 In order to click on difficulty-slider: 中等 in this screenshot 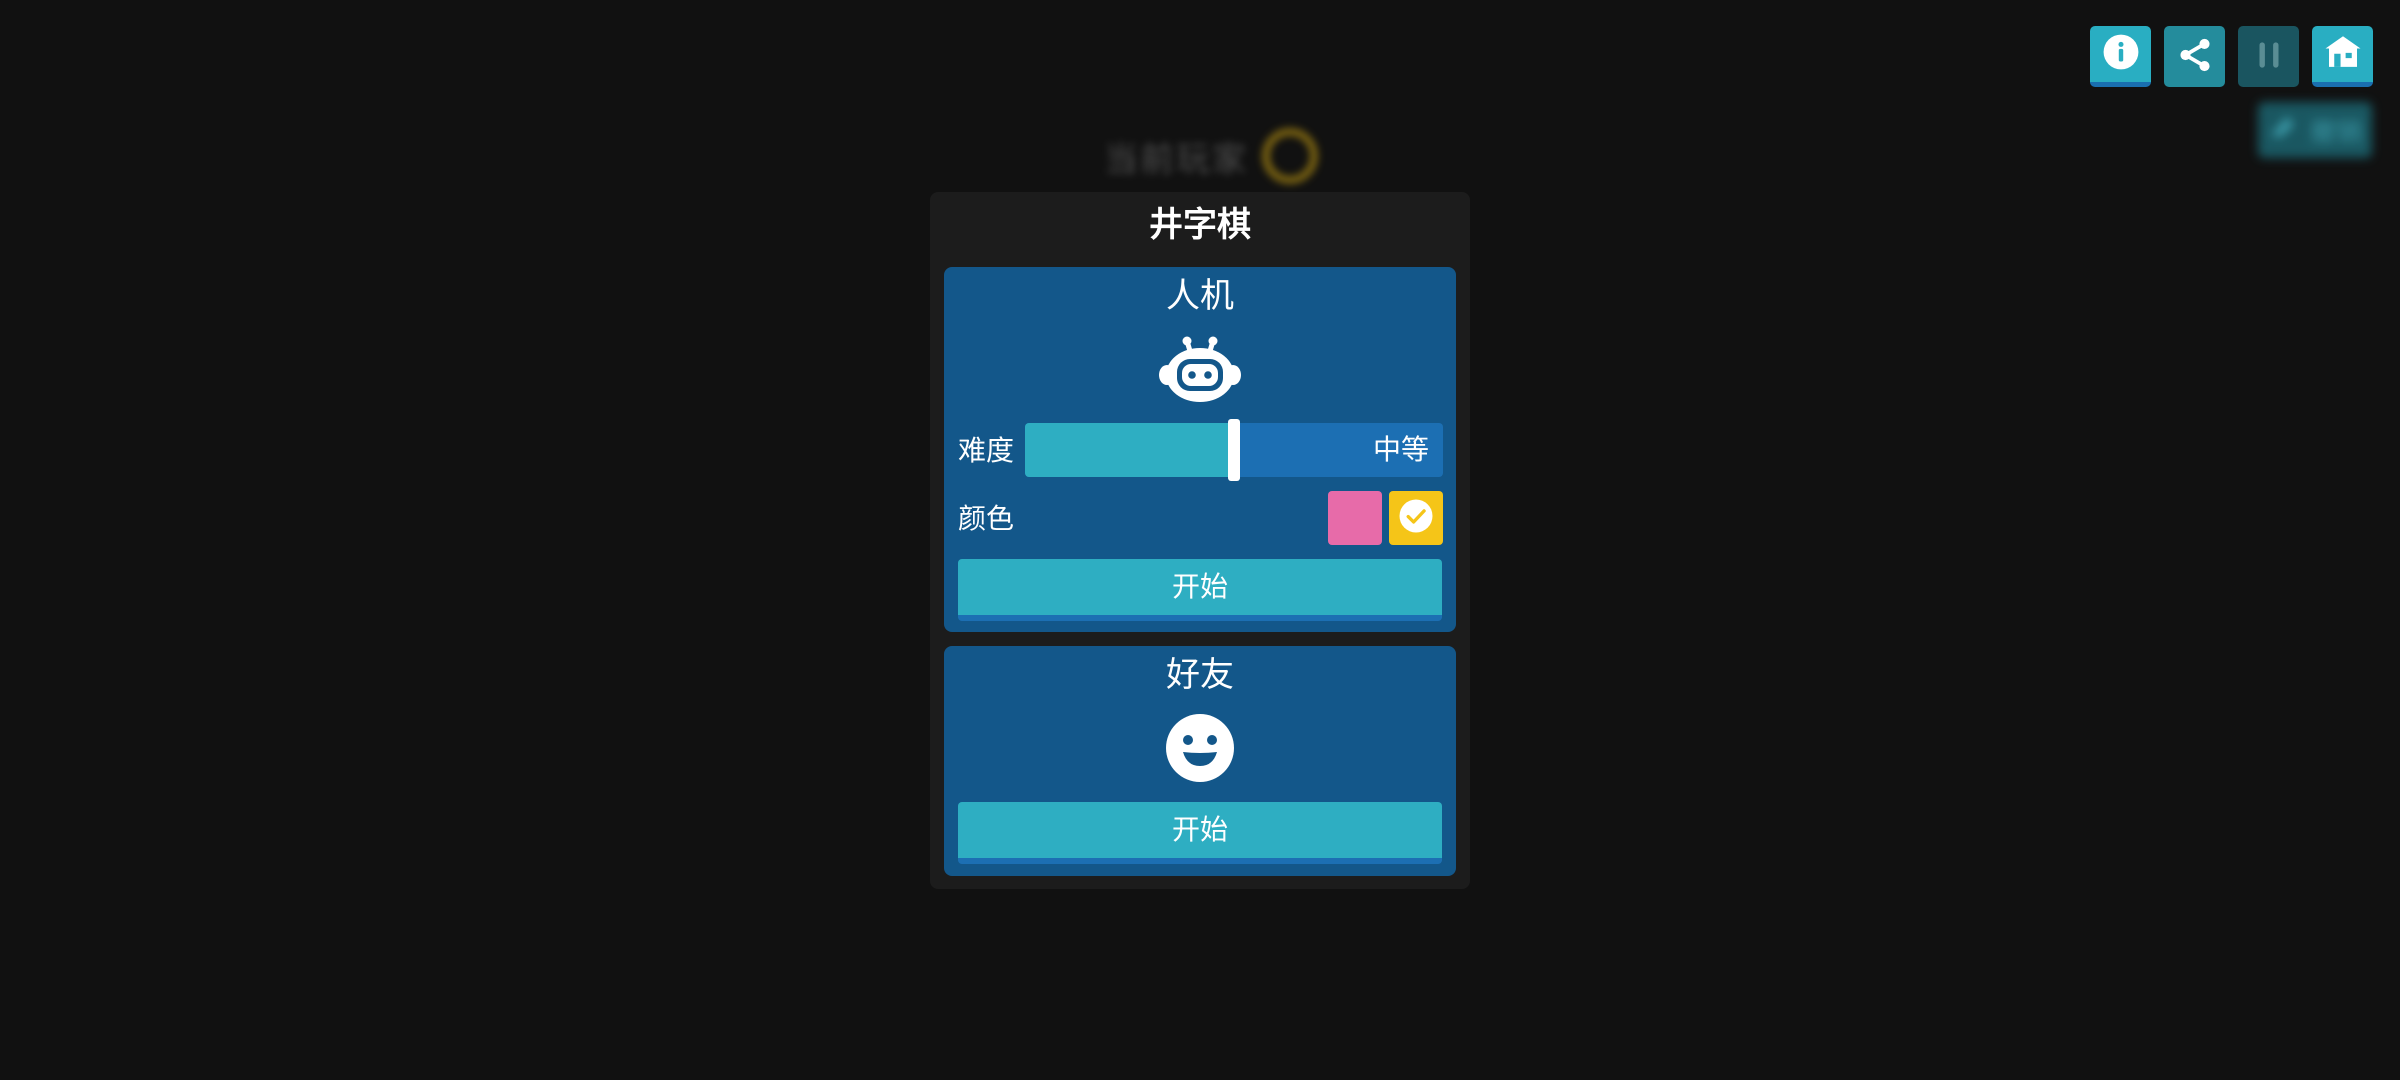, I will do `click(1234, 450)`.